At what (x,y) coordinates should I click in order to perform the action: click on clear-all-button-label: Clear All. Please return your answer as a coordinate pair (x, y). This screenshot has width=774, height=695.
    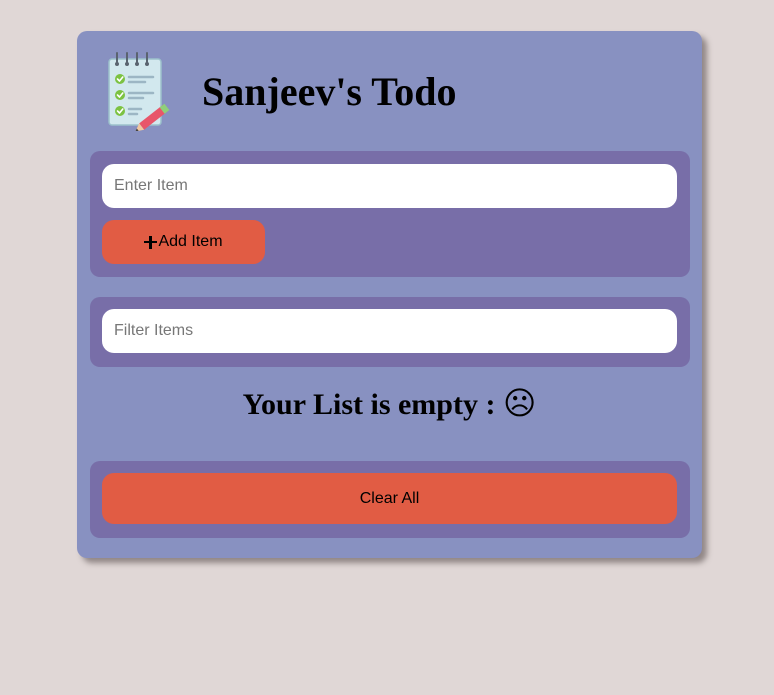
    Looking at the image, I should click on (389, 498).